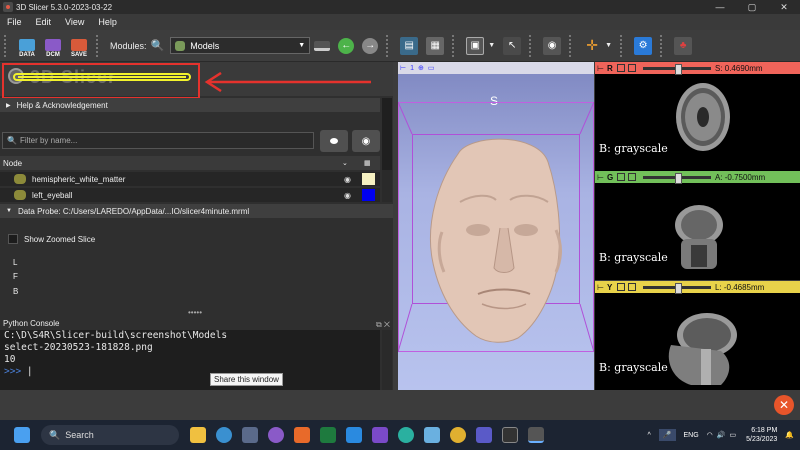 The image size is (800, 450). I want to click on browser-icon, so click(224, 435).